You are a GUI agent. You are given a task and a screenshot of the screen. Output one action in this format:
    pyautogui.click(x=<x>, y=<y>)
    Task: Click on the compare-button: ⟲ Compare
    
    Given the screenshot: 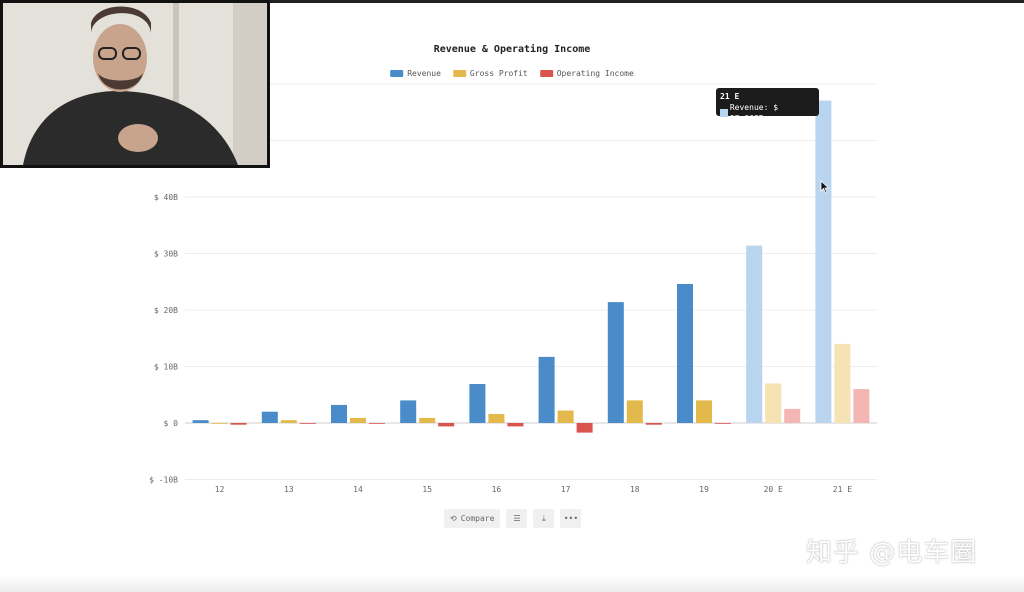 What is the action you would take?
    pyautogui.click(x=472, y=518)
    